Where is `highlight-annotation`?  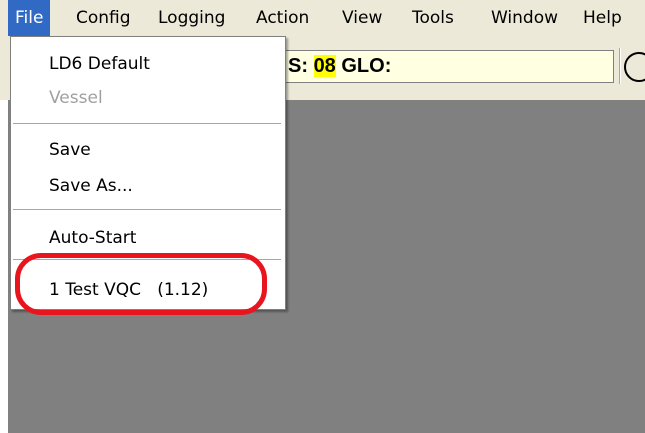 highlight-annotation is located at coordinates (141, 284).